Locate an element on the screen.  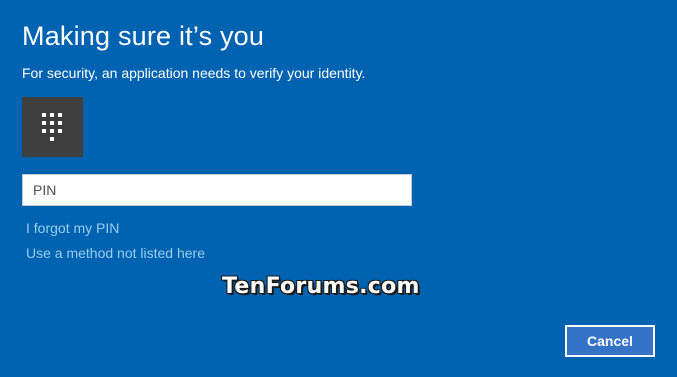
other-method-link: Use a method not listed here is located at coordinates (115, 253).